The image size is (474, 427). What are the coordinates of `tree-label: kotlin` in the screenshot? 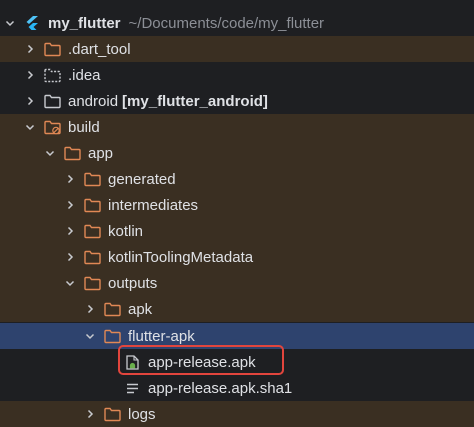 It's located at (126, 231).